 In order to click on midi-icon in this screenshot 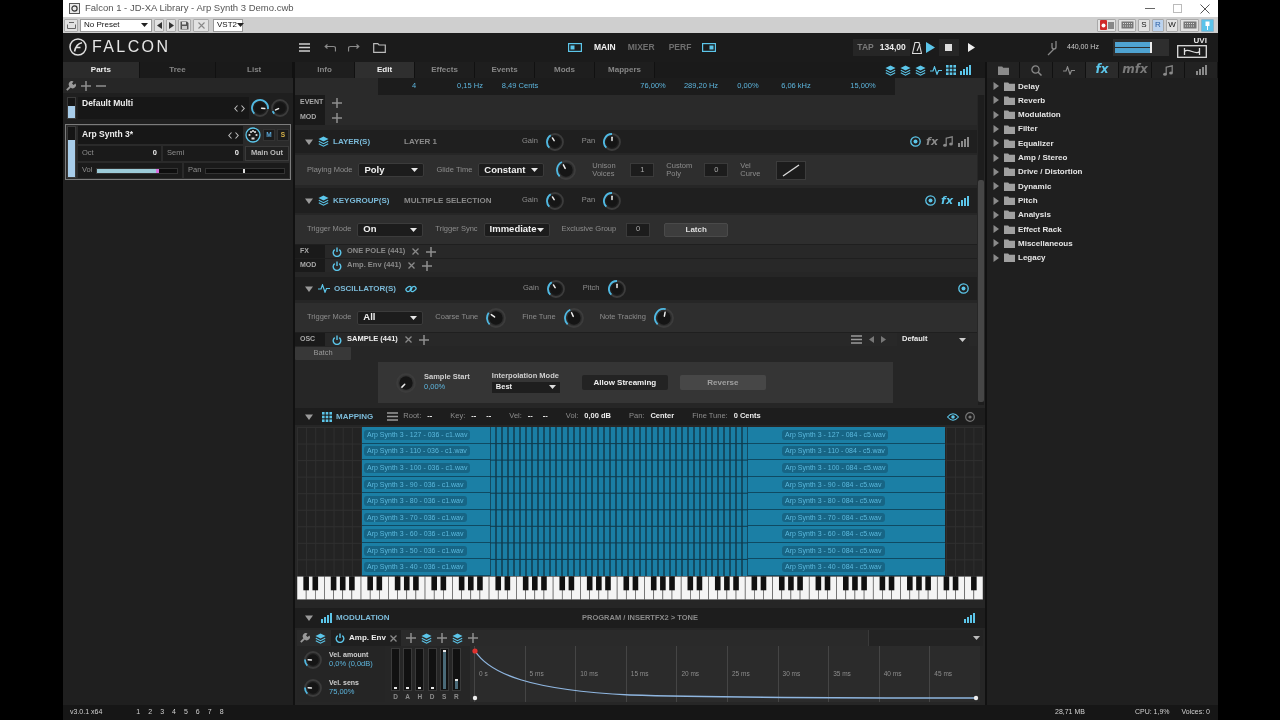, I will do `click(253, 135)`.